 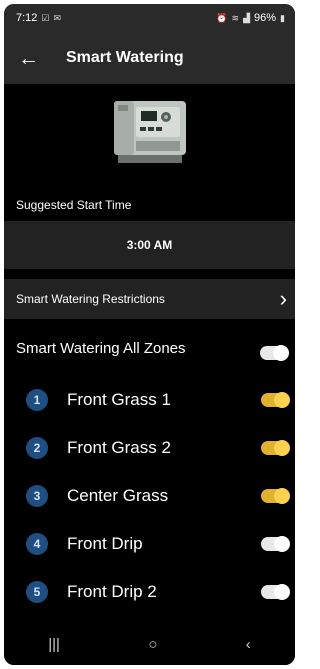 I want to click on zone-row-2: 2 Front Grass 2, so click(x=149, y=448).